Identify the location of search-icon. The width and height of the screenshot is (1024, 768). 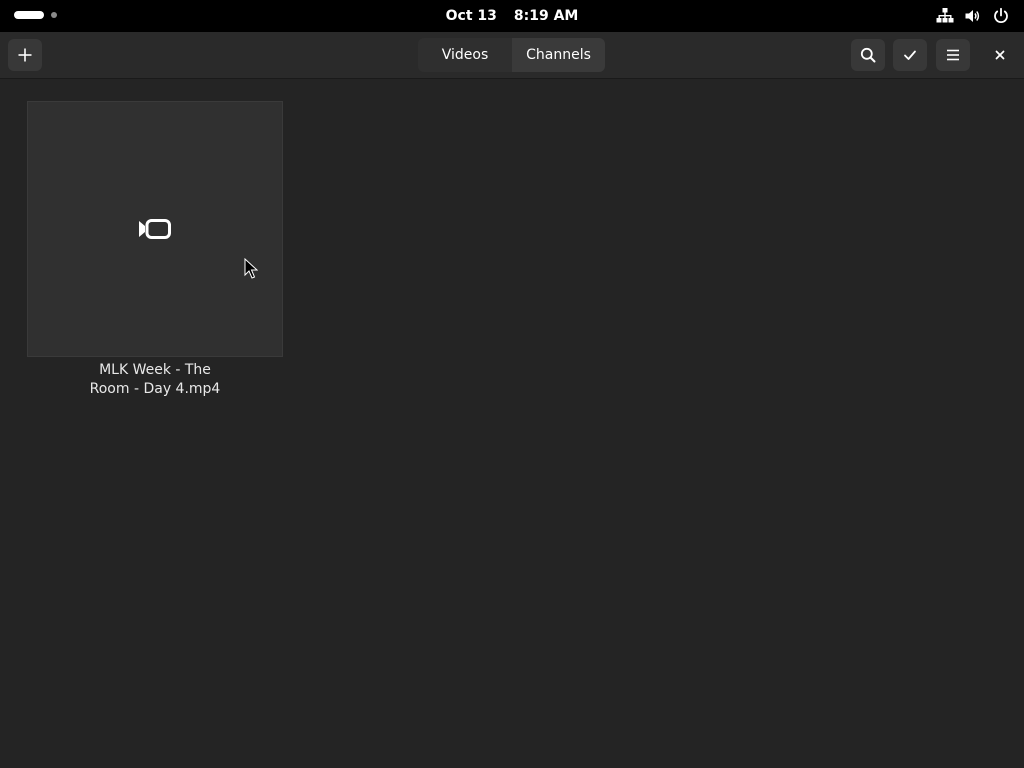
(868, 55).